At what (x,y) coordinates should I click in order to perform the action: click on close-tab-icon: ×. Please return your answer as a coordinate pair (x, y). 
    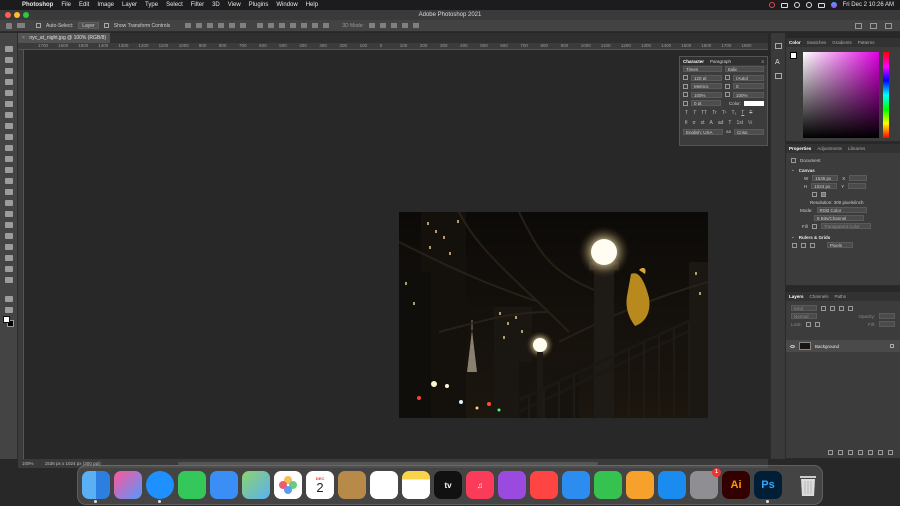
    Looking at the image, I should click on (23, 38).